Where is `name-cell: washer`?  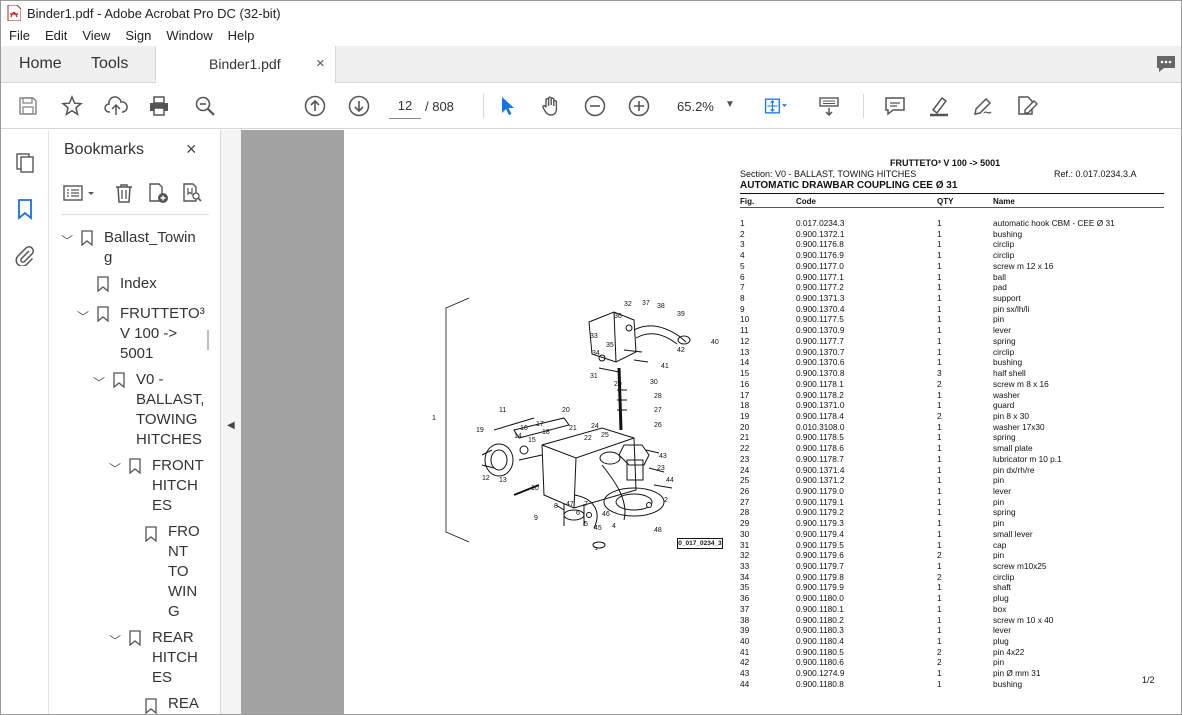
name-cell: washer is located at coordinates (1006, 394).